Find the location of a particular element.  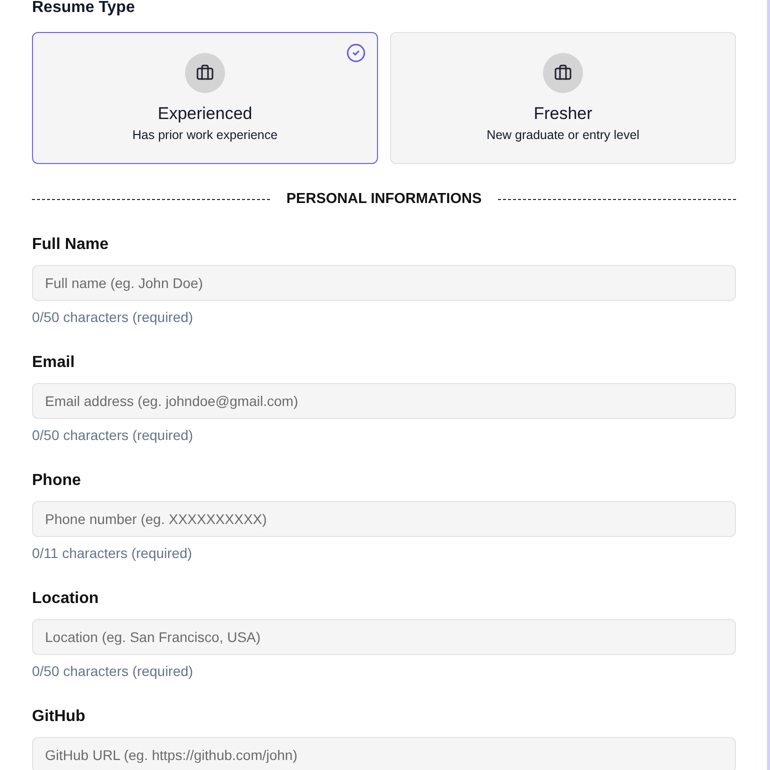

field-label: Phone is located at coordinates (56, 481).